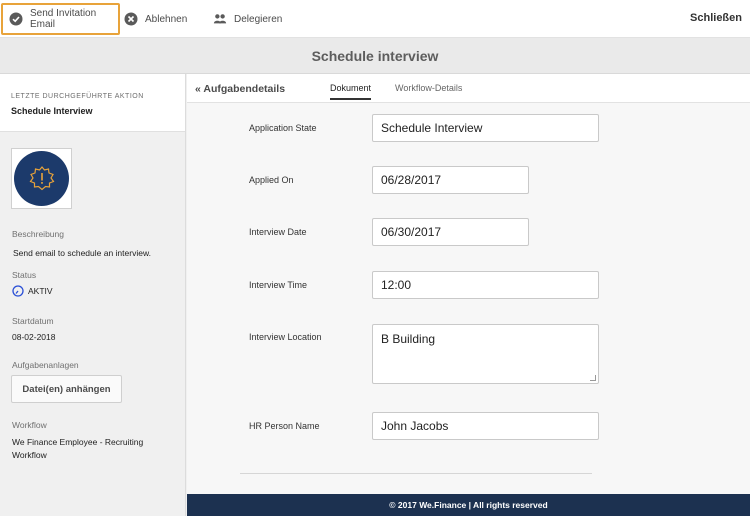 This screenshot has width=750, height=516. I want to click on clock-icon, so click(18, 291).